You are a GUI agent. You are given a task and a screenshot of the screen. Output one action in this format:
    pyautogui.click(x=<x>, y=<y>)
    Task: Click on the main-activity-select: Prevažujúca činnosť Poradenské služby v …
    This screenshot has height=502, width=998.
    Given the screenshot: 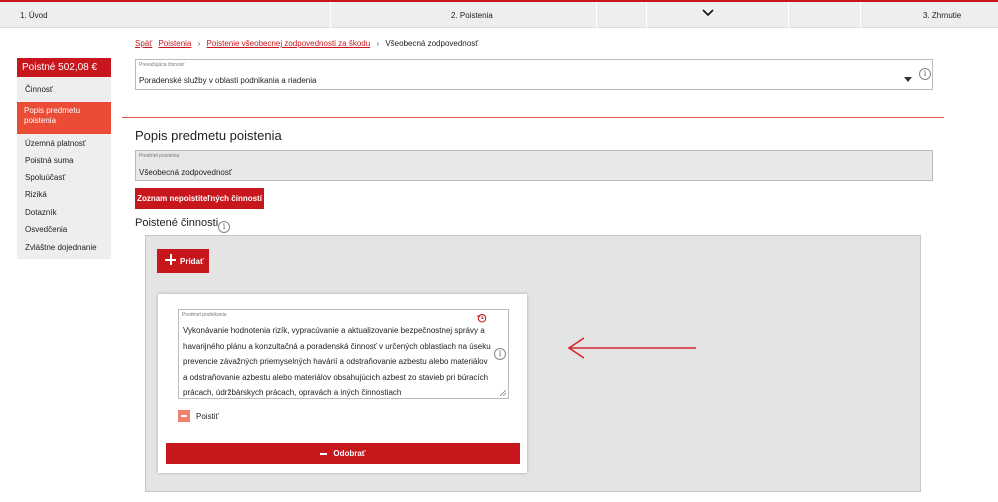 What is the action you would take?
    pyautogui.click(x=534, y=74)
    